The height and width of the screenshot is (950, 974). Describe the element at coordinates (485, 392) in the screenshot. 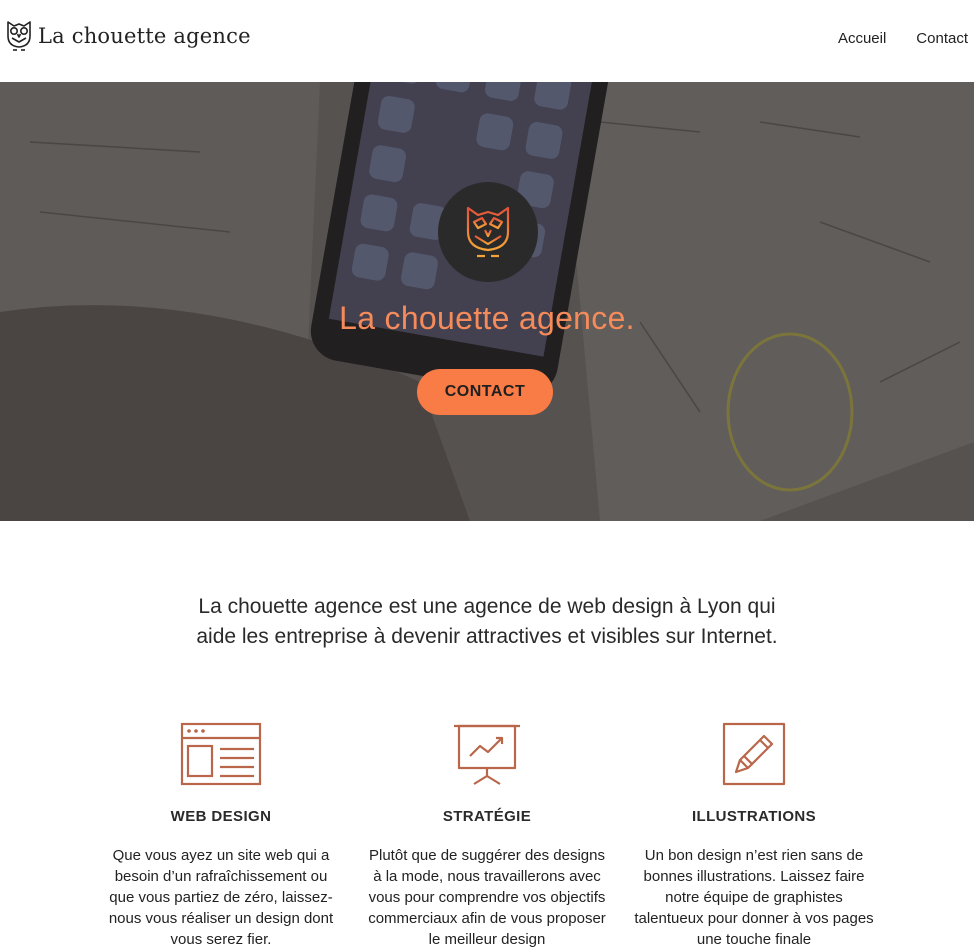

I see `contact-button: CONTACT` at that location.